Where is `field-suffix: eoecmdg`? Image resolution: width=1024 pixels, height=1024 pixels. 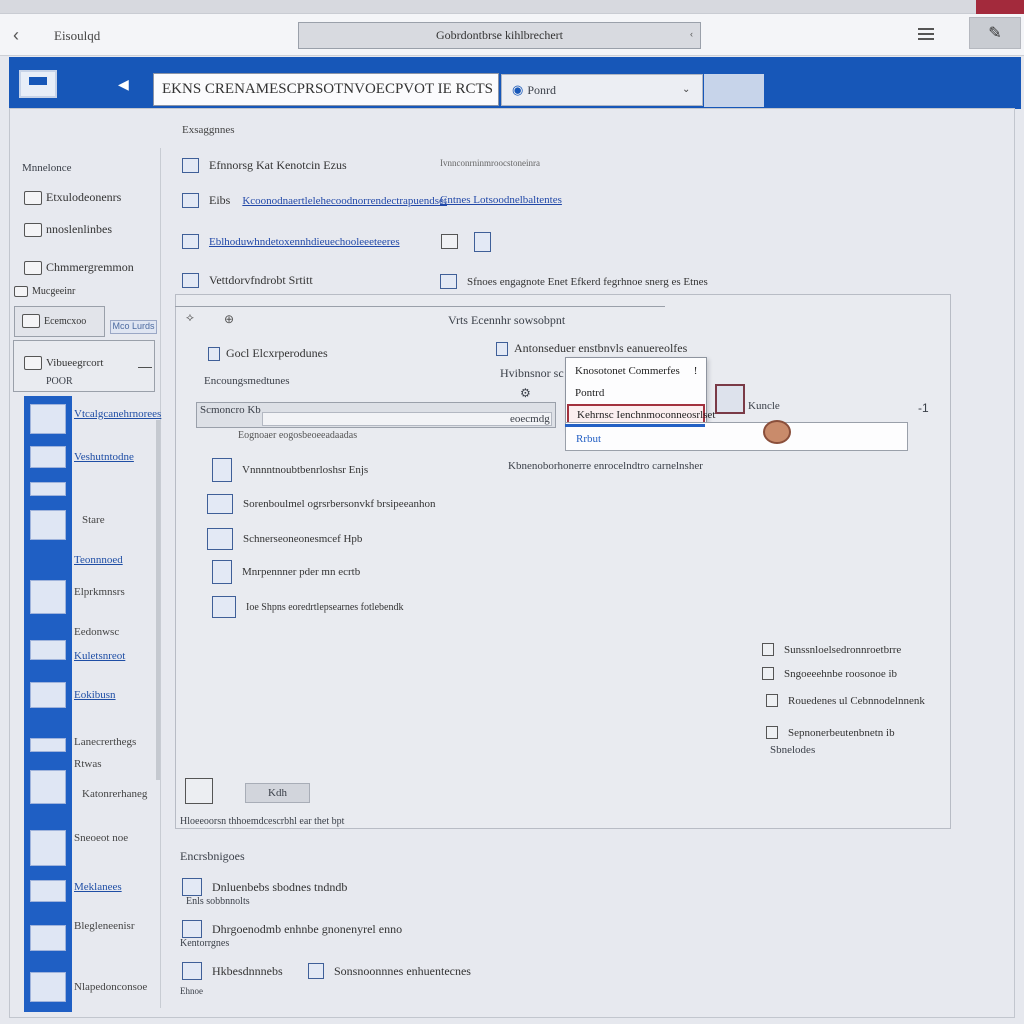
field-suffix: eoecmdg is located at coordinates (530, 419).